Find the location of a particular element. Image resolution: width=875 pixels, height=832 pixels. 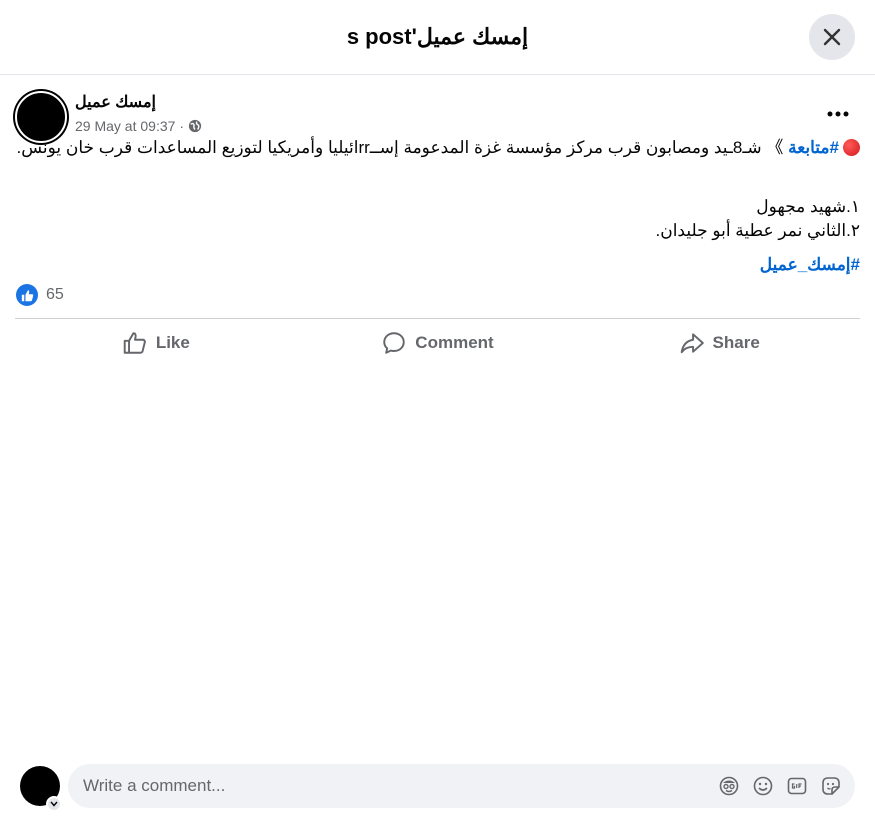

composer-tools is located at coordinates (786, 786).